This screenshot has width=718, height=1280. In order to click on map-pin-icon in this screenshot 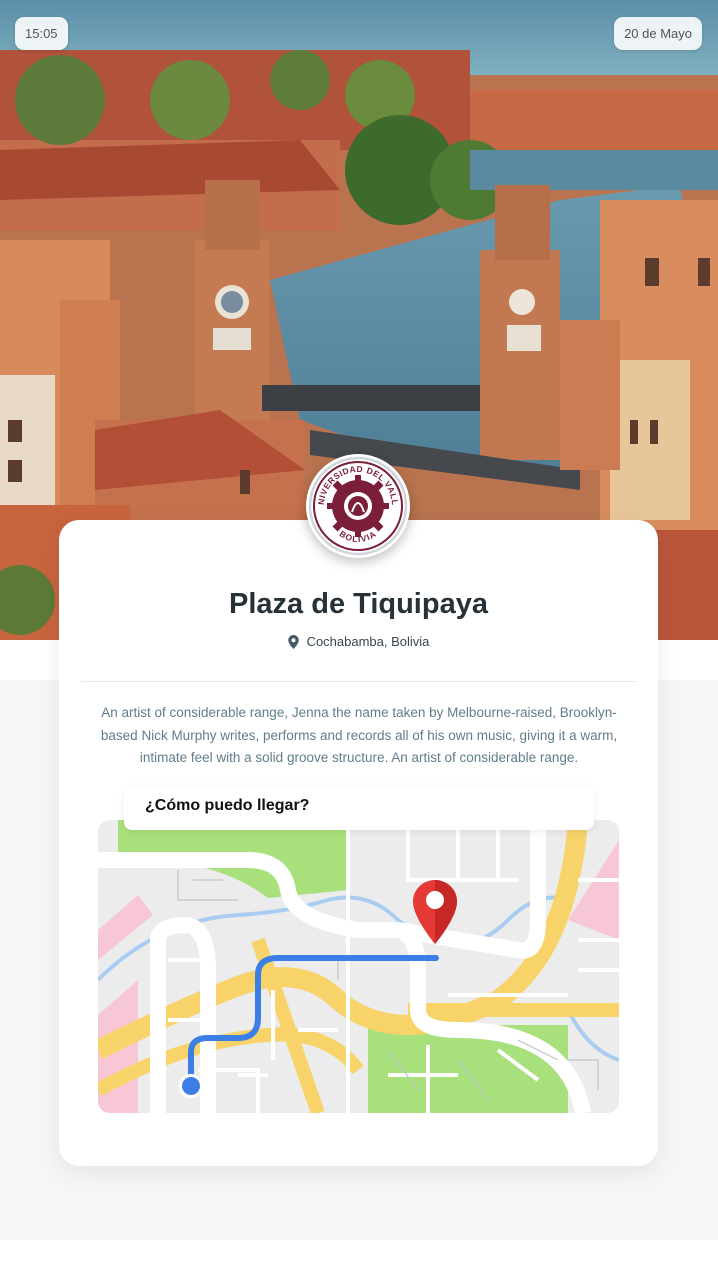, I will do `click(293, 641)`.